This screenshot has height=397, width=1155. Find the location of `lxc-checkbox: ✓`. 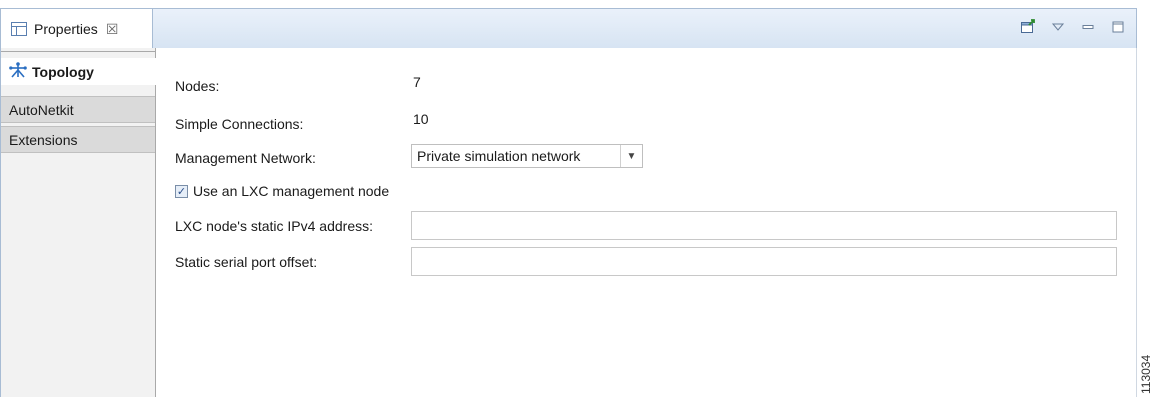

lxc-checkbox: ✓ is located at coordinates (181, 191).